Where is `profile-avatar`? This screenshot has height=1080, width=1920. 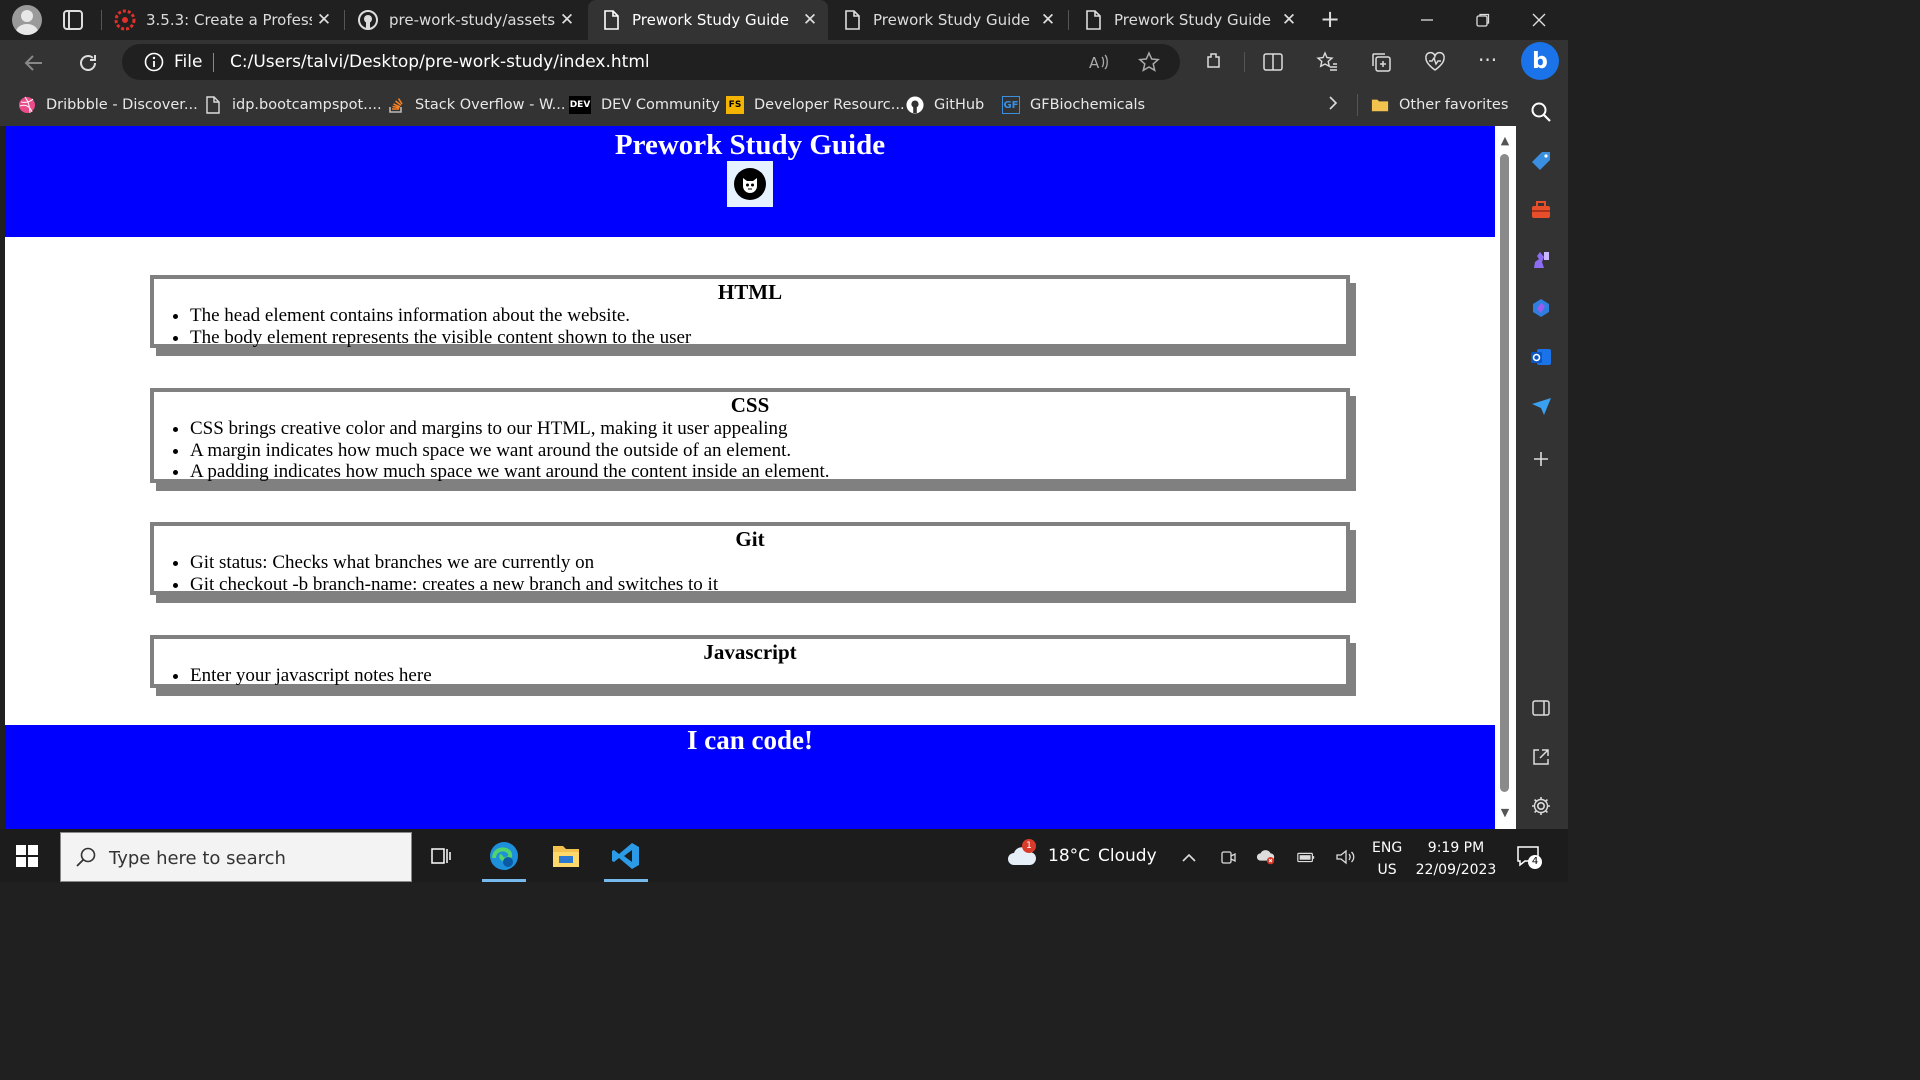
profile-avatar is located at coordinates (27, 20).